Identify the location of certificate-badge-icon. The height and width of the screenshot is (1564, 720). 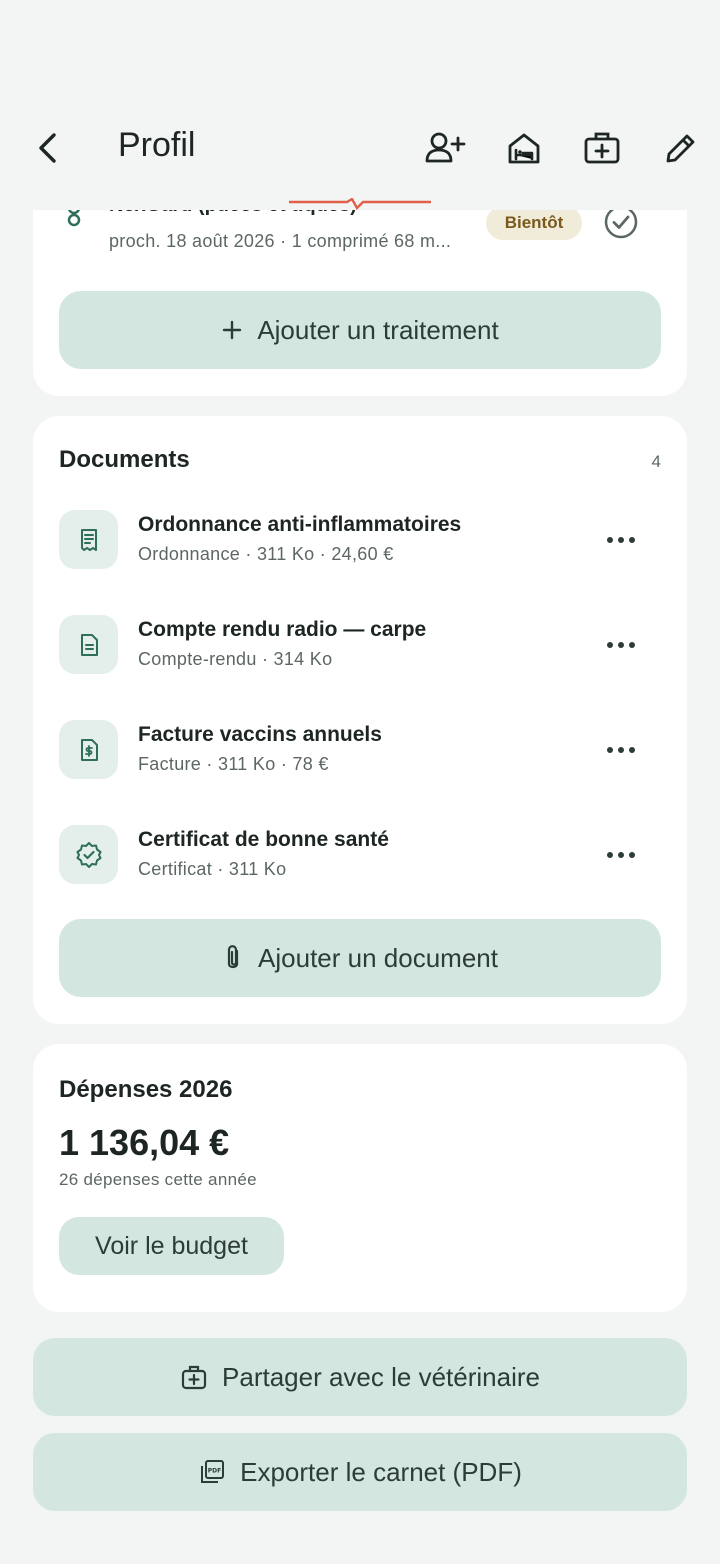
(88, 854).